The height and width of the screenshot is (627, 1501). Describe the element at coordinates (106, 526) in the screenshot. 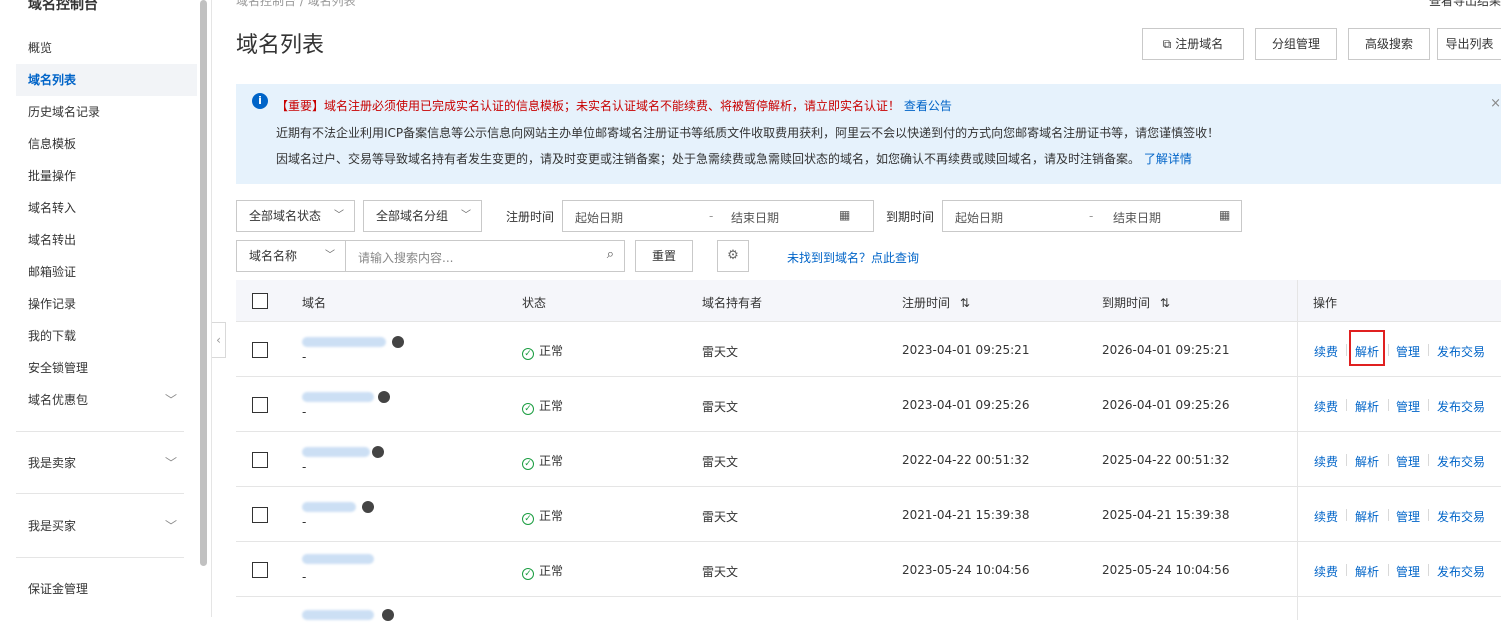

I see `sidebar-group-buyer: 我是买家 ﹀` at that location.